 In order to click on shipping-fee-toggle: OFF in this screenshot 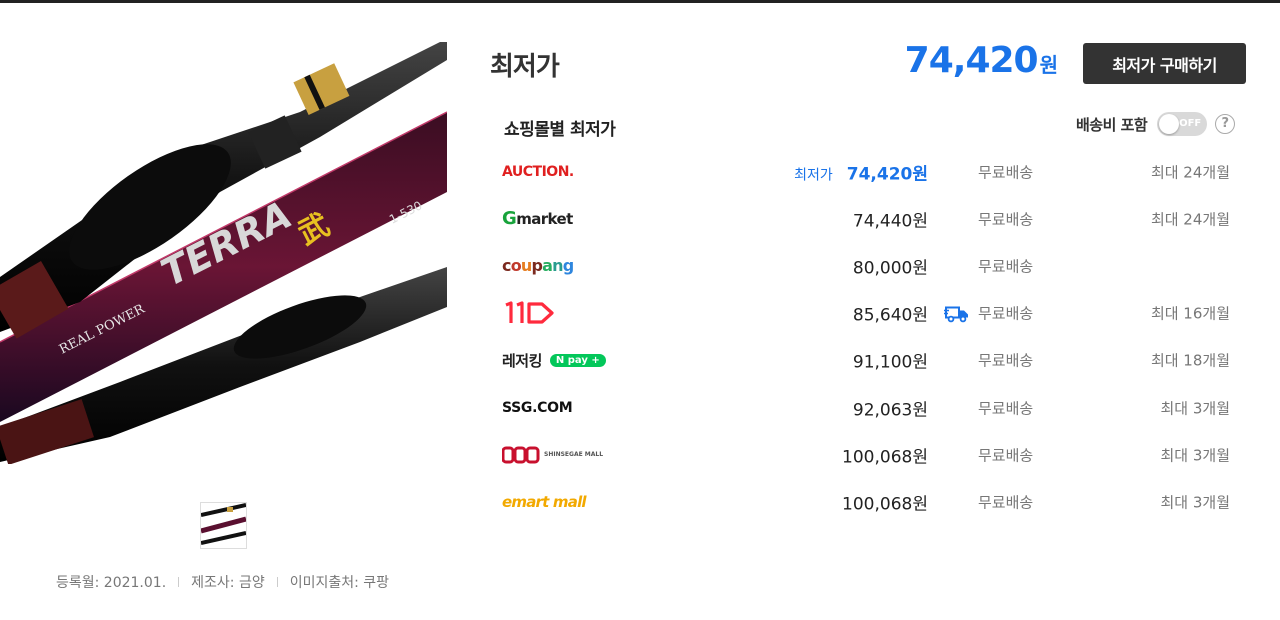, I will do `click(1182, 124)`.